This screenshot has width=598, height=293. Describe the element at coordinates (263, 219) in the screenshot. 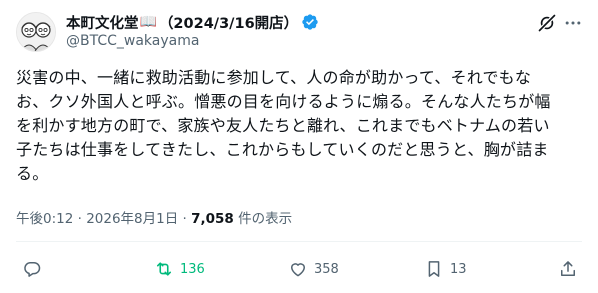

I see `views-label: 件の表示` at that location.